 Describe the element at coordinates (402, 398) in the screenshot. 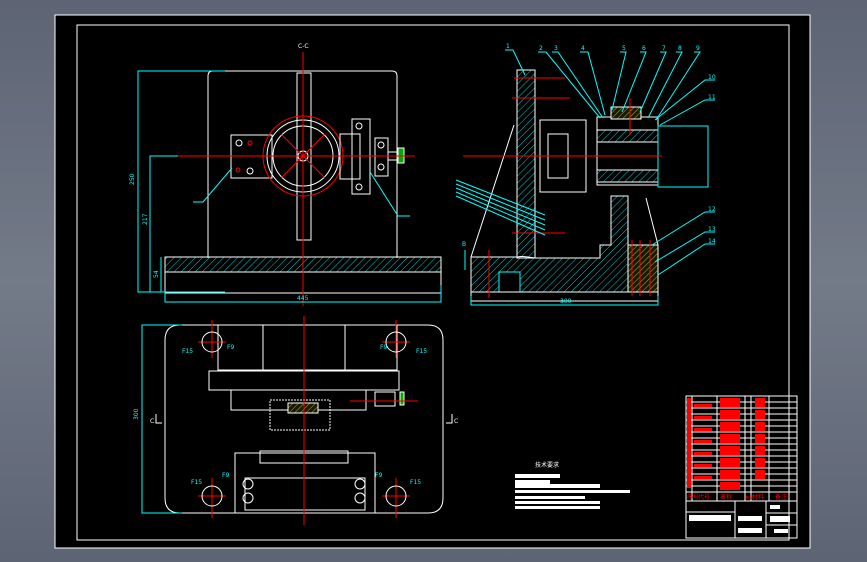

I see `plan-knurled-knob` at that location.